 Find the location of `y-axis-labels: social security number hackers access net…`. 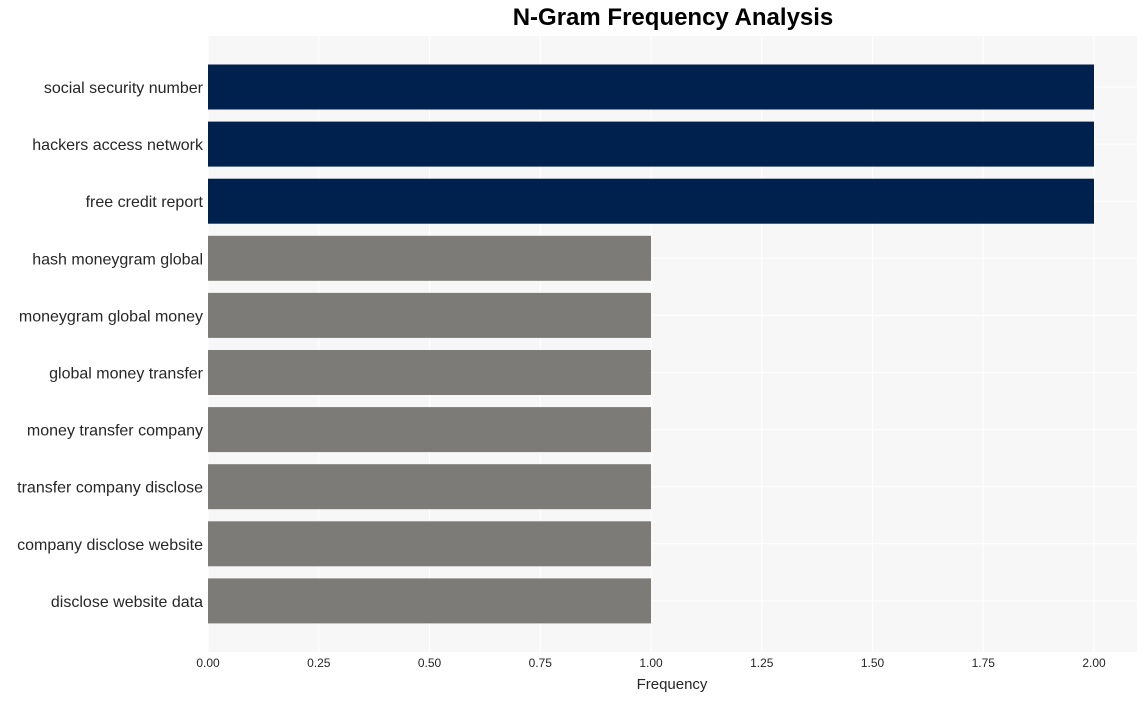

y-axis-labels: social security number hackers access net… is located at coordinates (110, 345).